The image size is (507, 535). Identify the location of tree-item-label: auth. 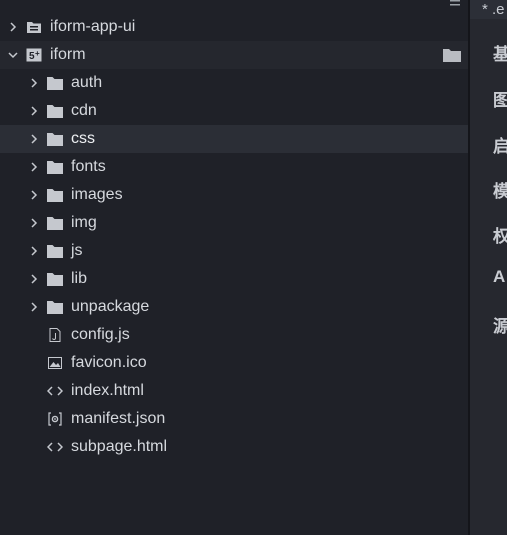
(87, 82).